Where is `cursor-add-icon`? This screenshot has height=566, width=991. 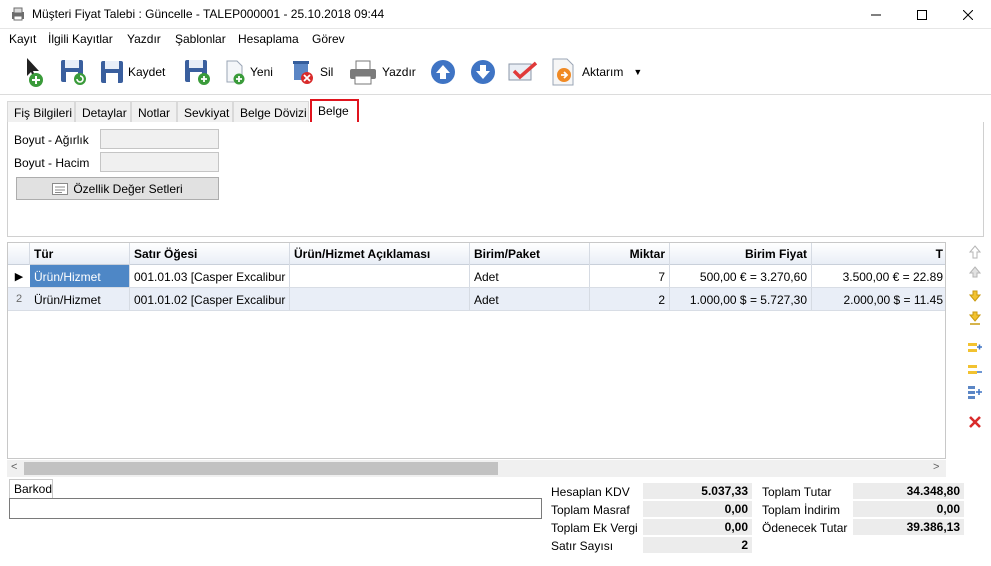 cursor-add-icon is located at coordinates (35, 72).